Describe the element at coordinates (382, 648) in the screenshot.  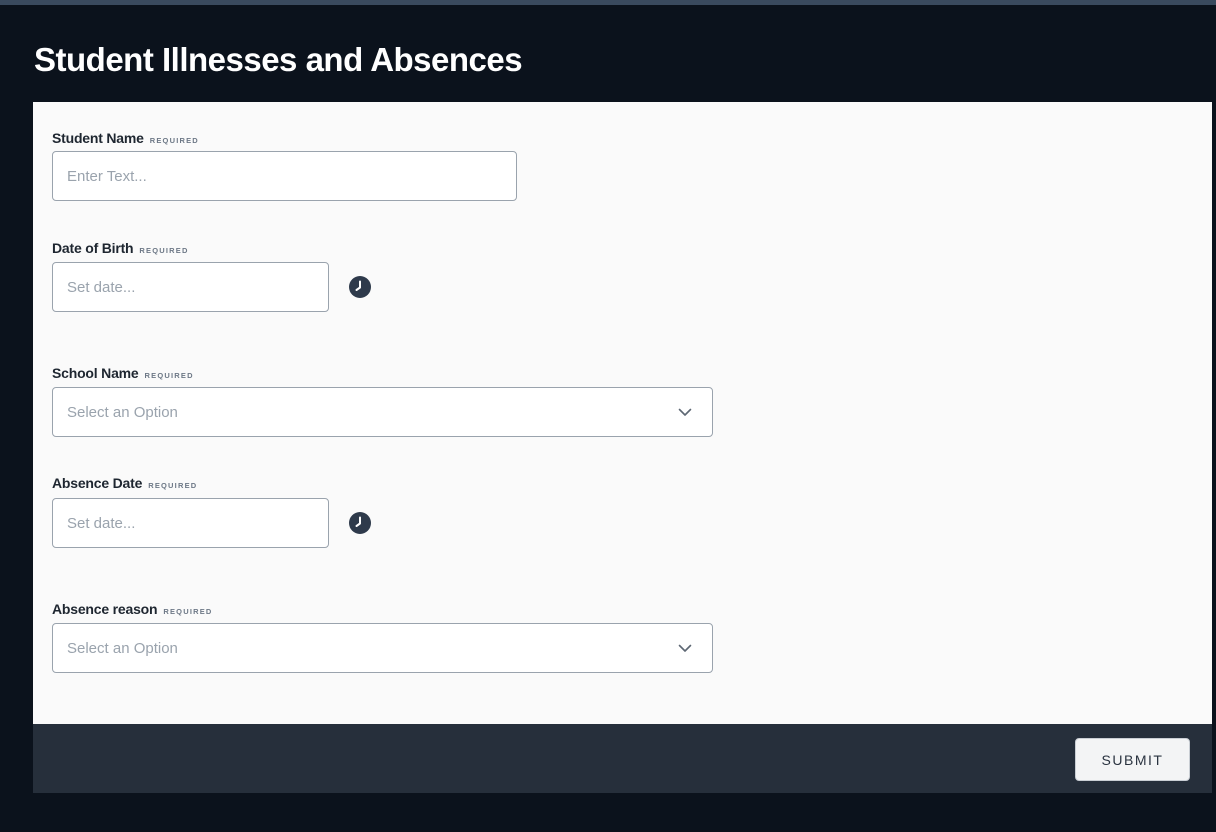
I see `absence-reason-select: Select an Option` at that location.